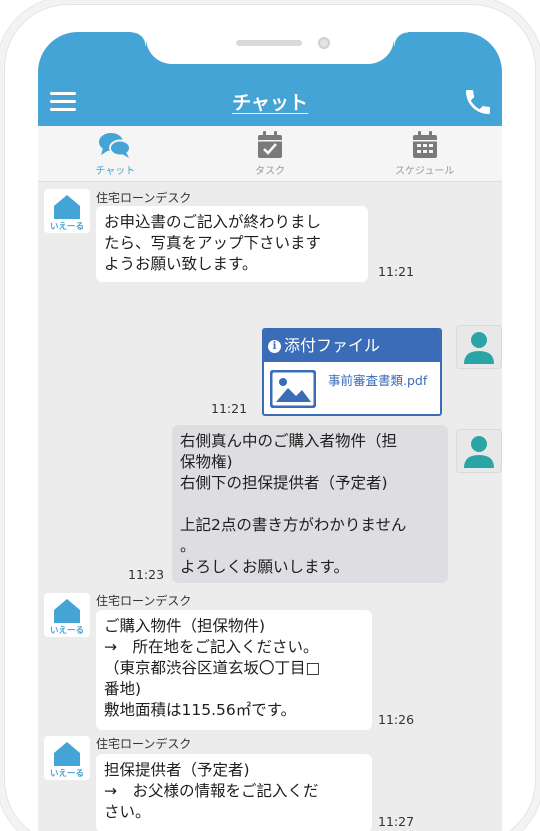  Describe the element at coordinates (377, 379) in the screenshot. I see `attachment-filename: 事前審査書類.pdf` at that location.